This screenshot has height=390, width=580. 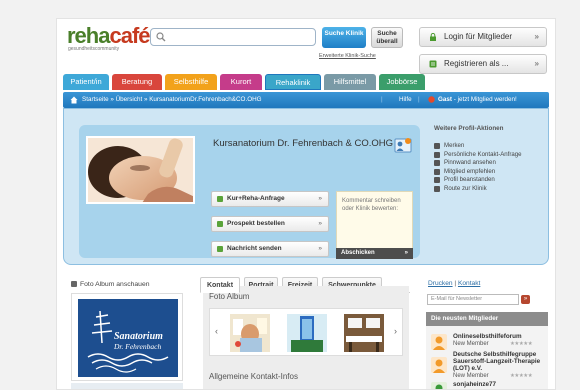 What do you see at coordinates (525, 299) in the screenshot?
I see `newsletter-submit-button: »` at bounding box center [525, 299].